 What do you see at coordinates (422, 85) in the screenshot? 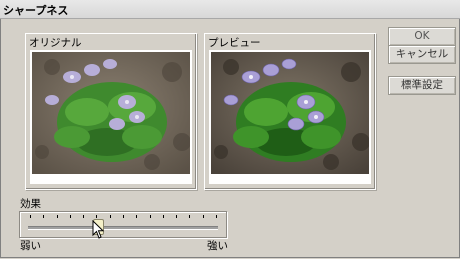
I see `default-settings-button: 標準設定` at bounding box center [422, 85].